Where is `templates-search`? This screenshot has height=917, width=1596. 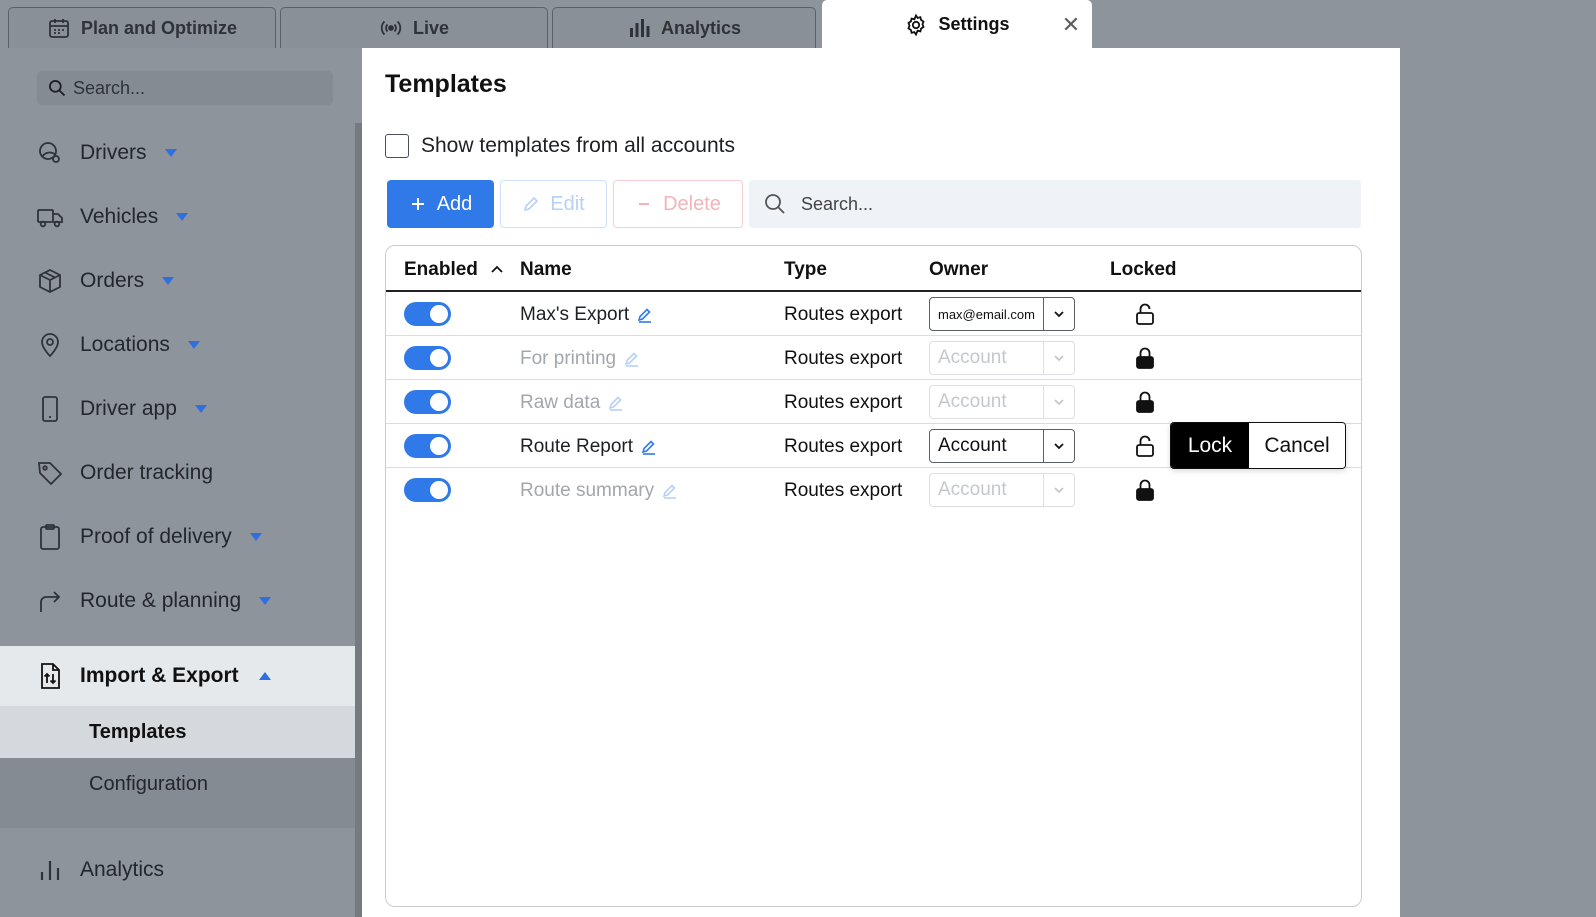
templates-search is located at coordinates (1055, 204).